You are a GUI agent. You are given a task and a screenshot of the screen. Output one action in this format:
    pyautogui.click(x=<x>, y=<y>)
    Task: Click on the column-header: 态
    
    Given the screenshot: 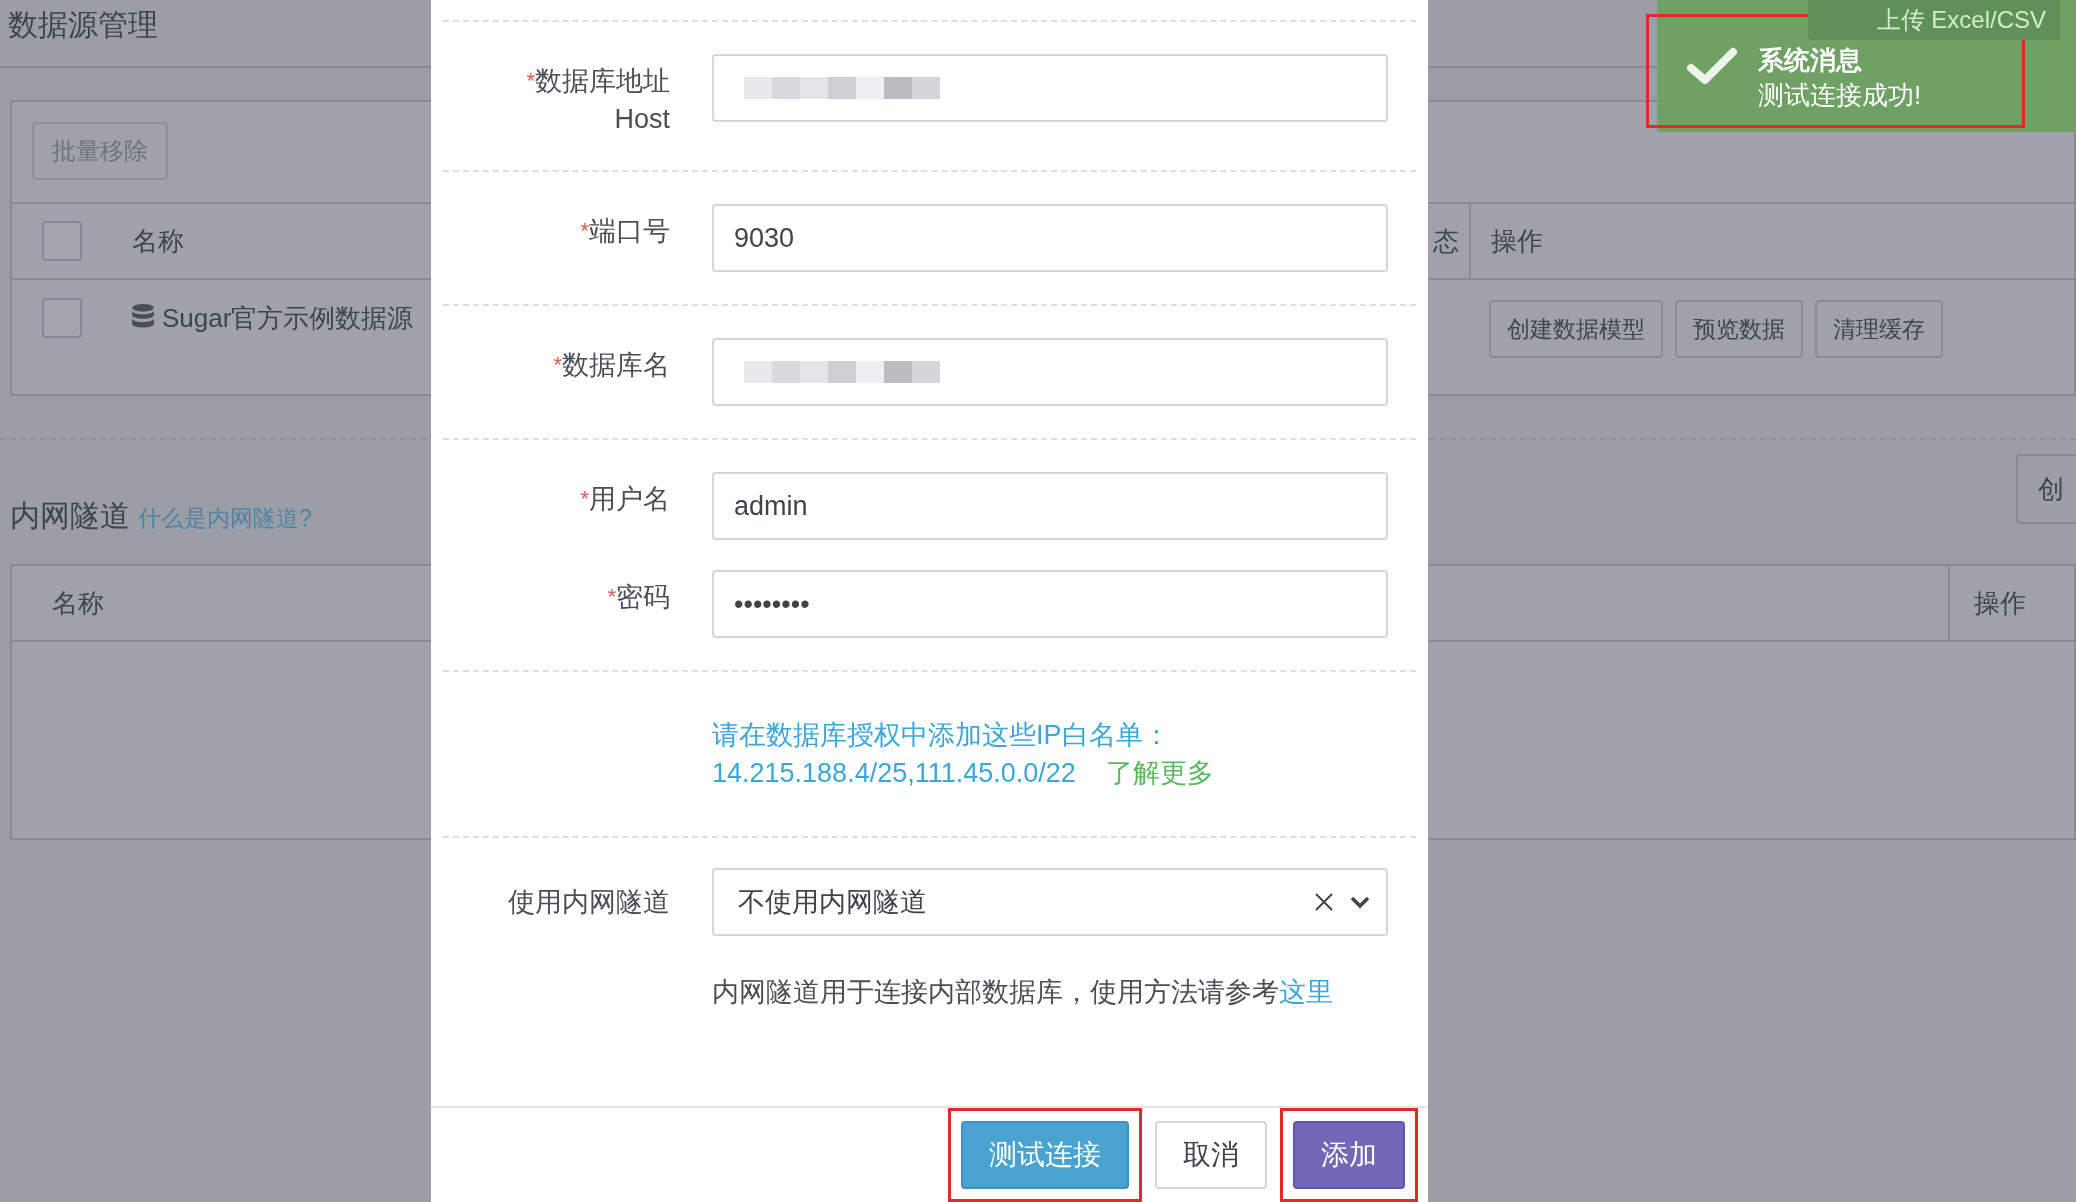 What is the action you would take?
    pyautogui.click(x=1446, y=241)
    